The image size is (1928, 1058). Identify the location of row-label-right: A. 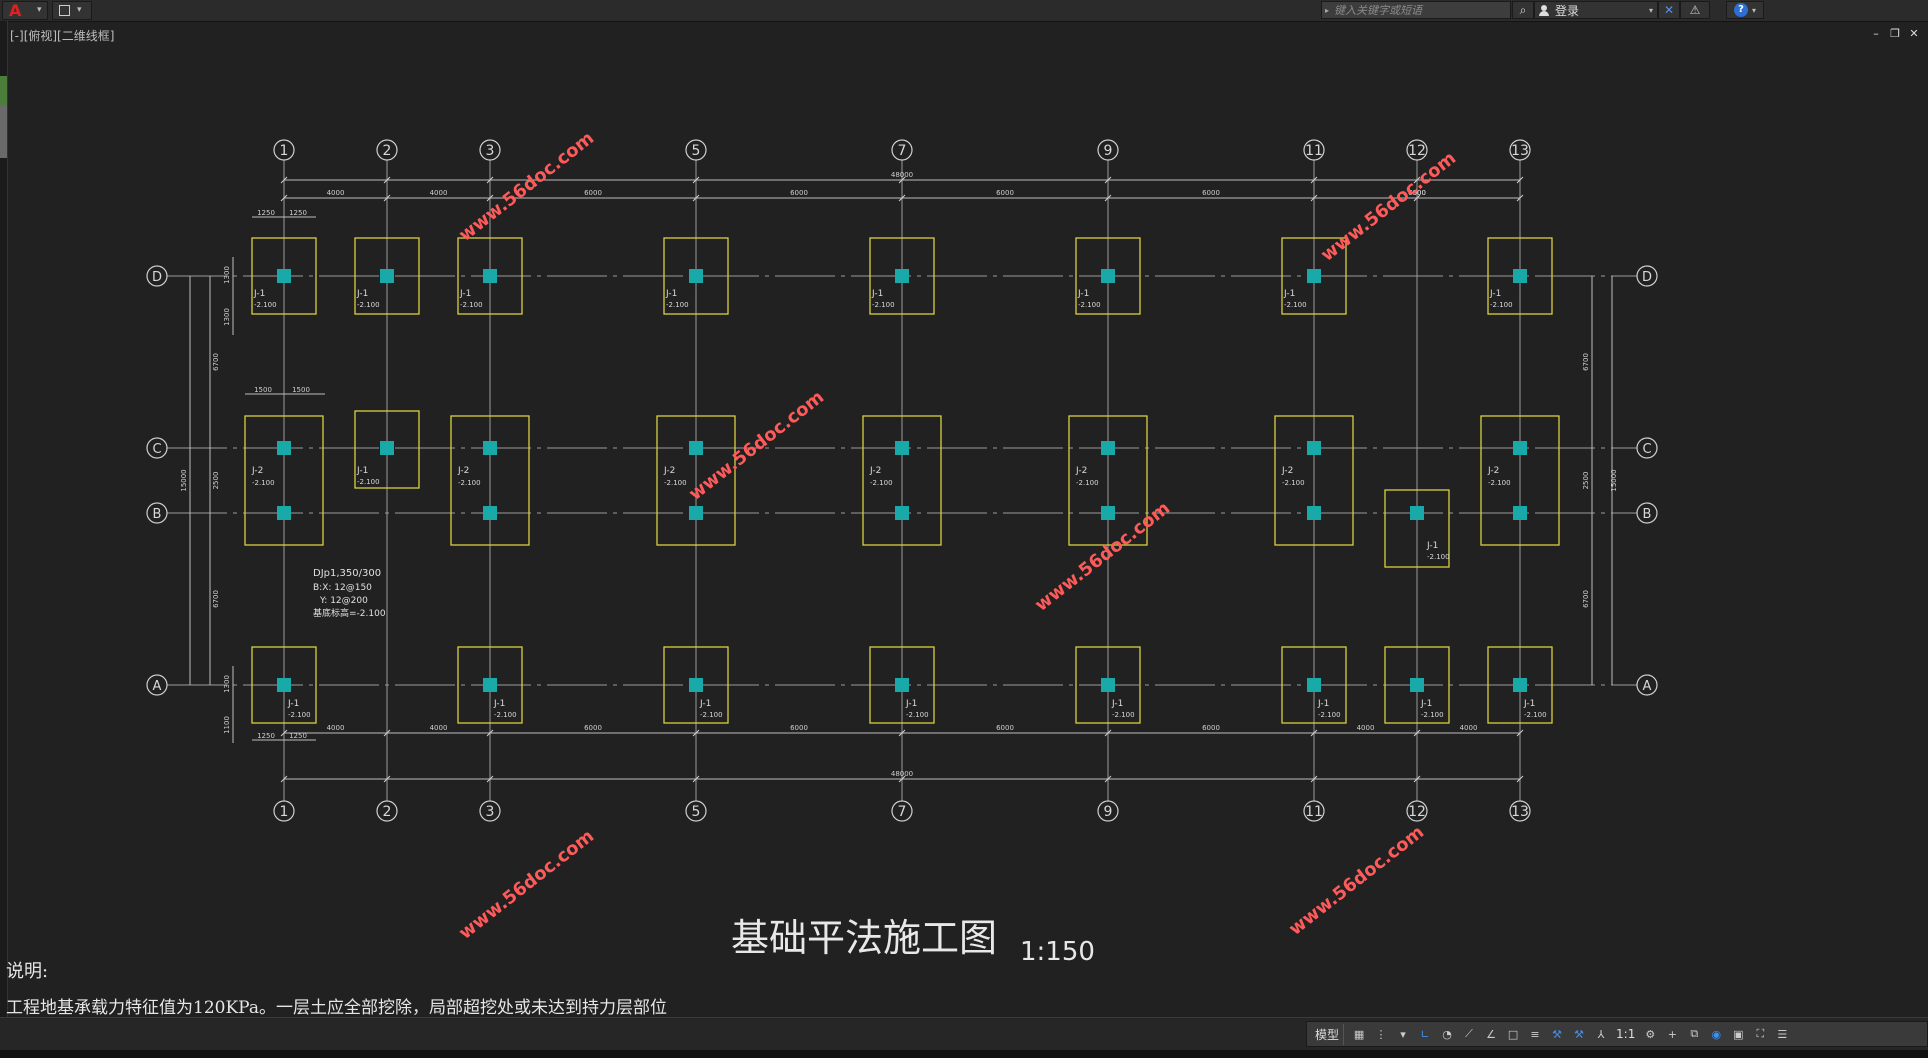
(1647, 686).